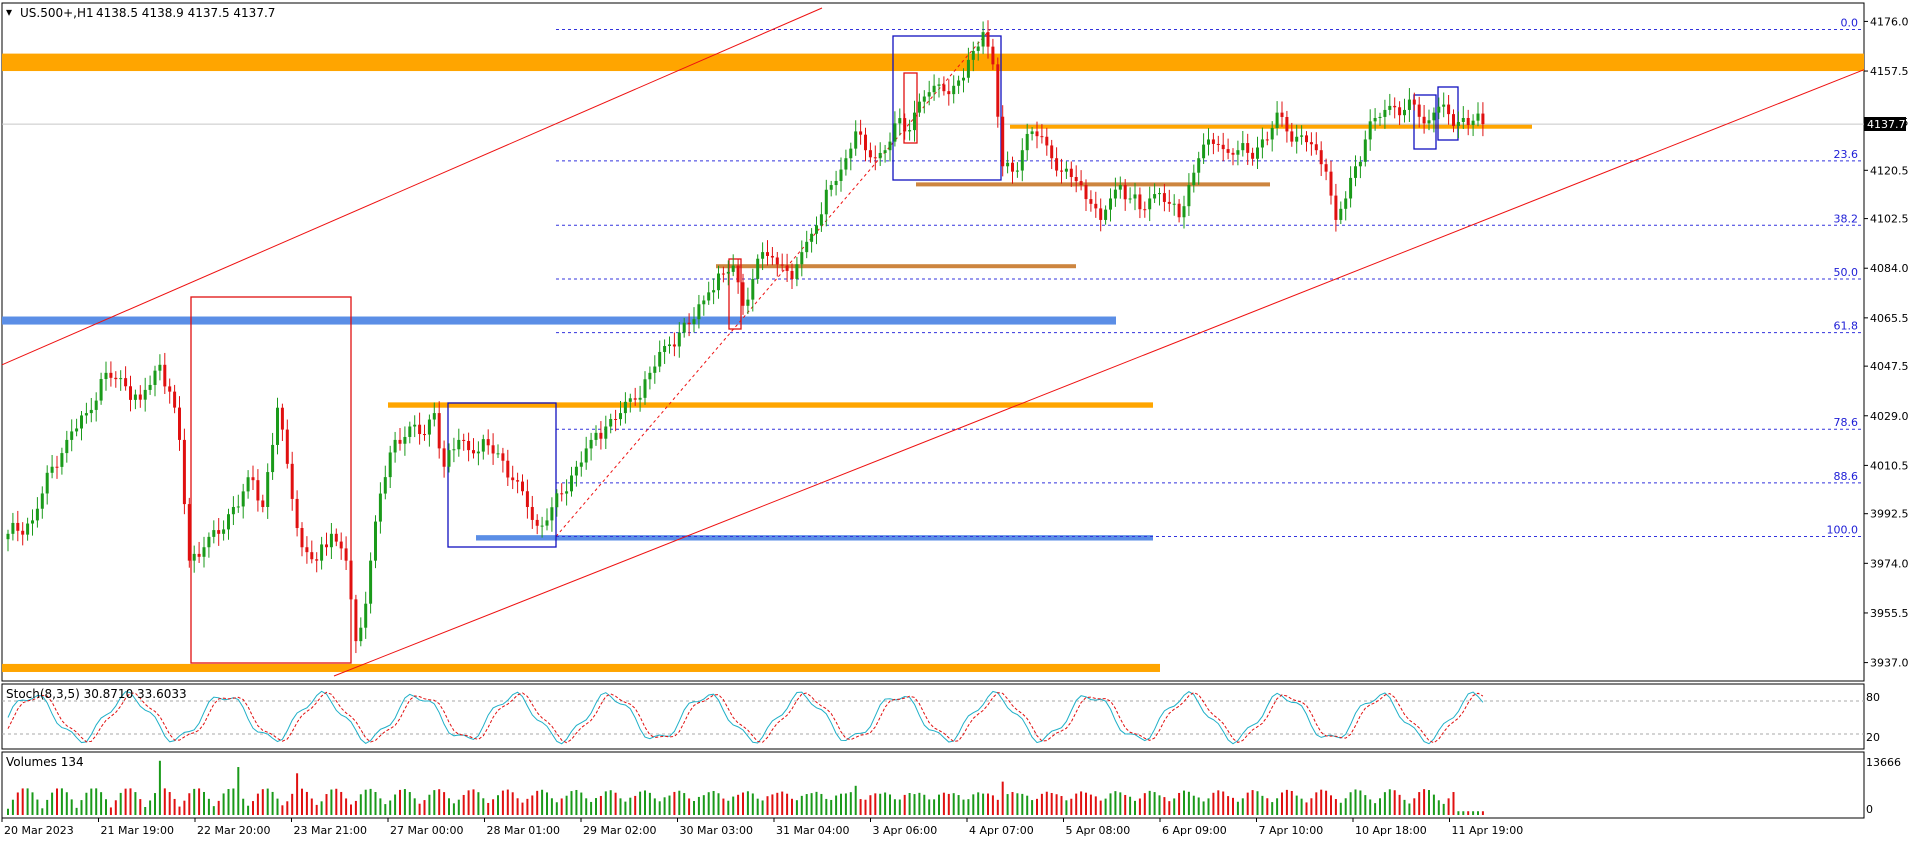 Image resolution: width=1916 pixels, height=844 pixels. I want to click on chart-dropdown-icon: ▾, so click(9, 12).